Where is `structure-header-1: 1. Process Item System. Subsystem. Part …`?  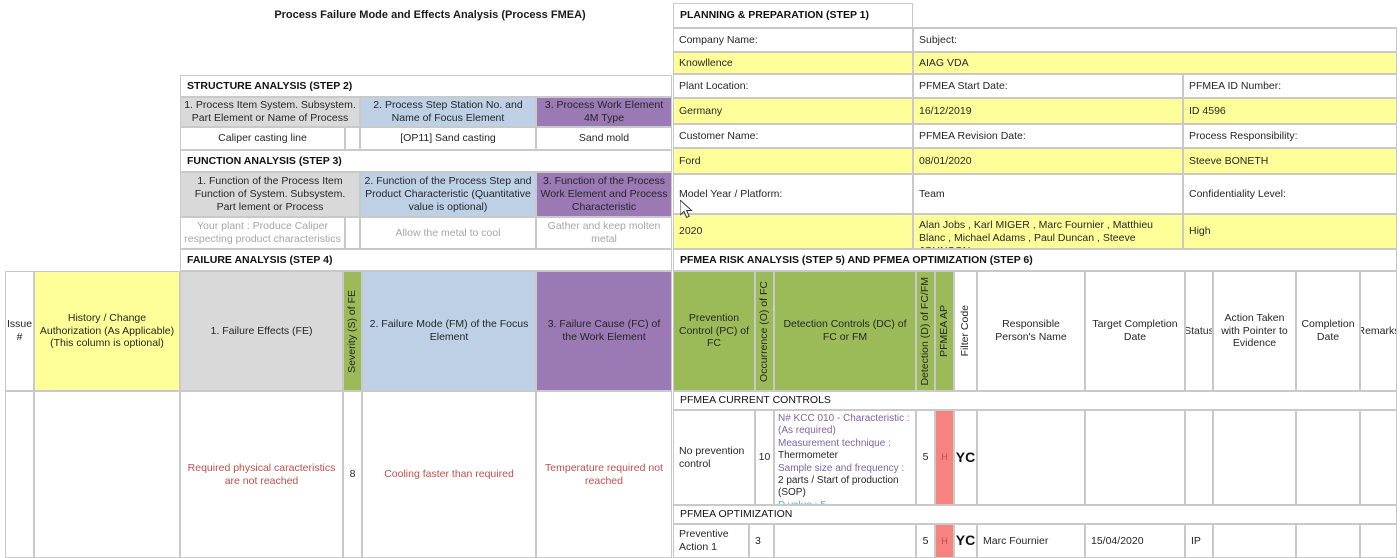
structure-header-1: 1. Process Item System. Subsystem. Part … is located at coordinates (270, 112).